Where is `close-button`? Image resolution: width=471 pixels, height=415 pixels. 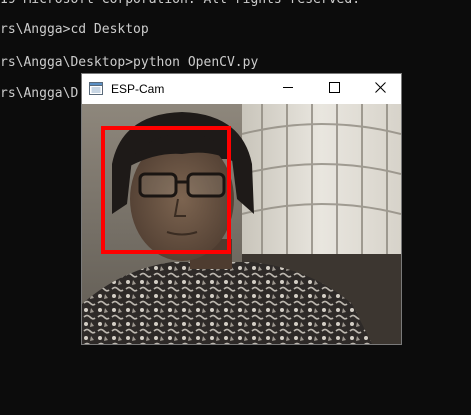 close-button is located at coordinates (380, 89).